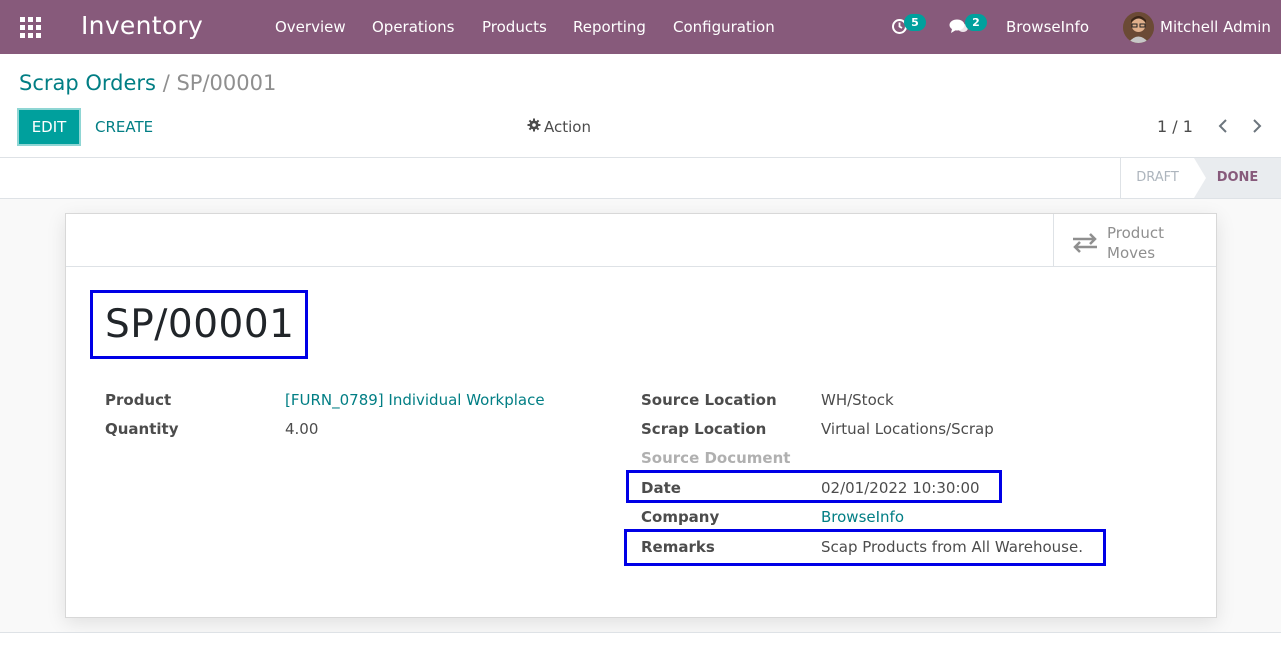 This screenshot has height=656, width=1281. I want to click on gear-icon, so click(534, 127).